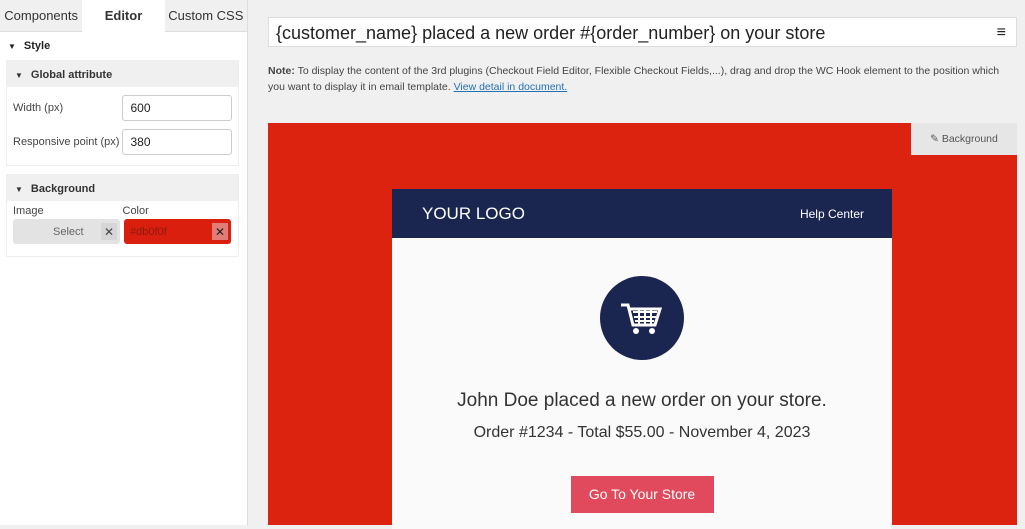  Describe the element at coordinates (281, 71) in the screenshot. I see `note-label: Note:` at that location.